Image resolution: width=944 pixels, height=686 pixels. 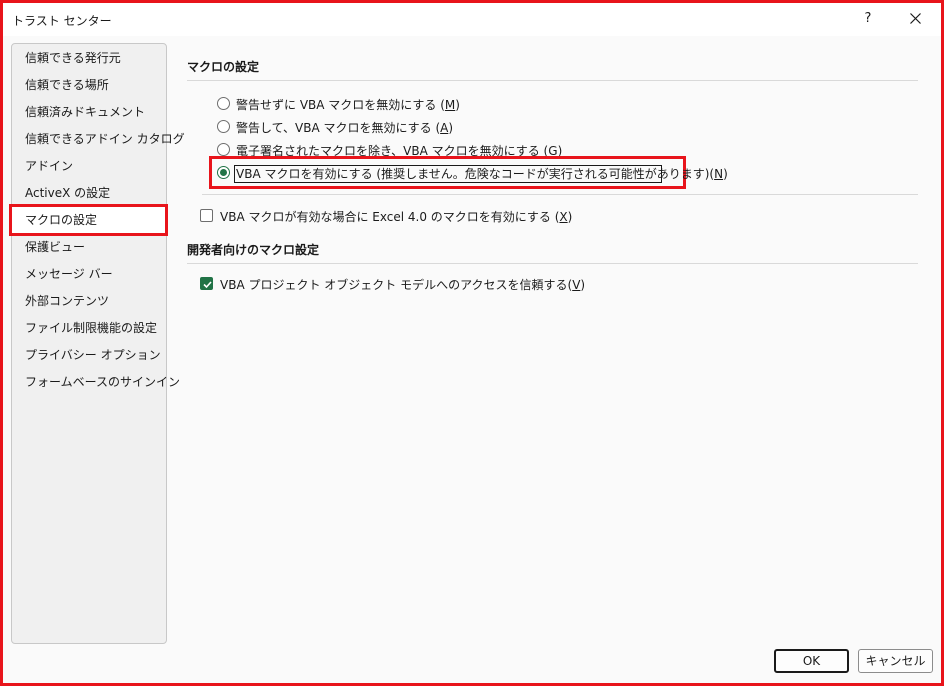 What do you see at coordinates (89, 328) in the screenshot?
I see `sidebar-item-file-block: ファイル制限機能の設定` at bounding box center [89, 328].